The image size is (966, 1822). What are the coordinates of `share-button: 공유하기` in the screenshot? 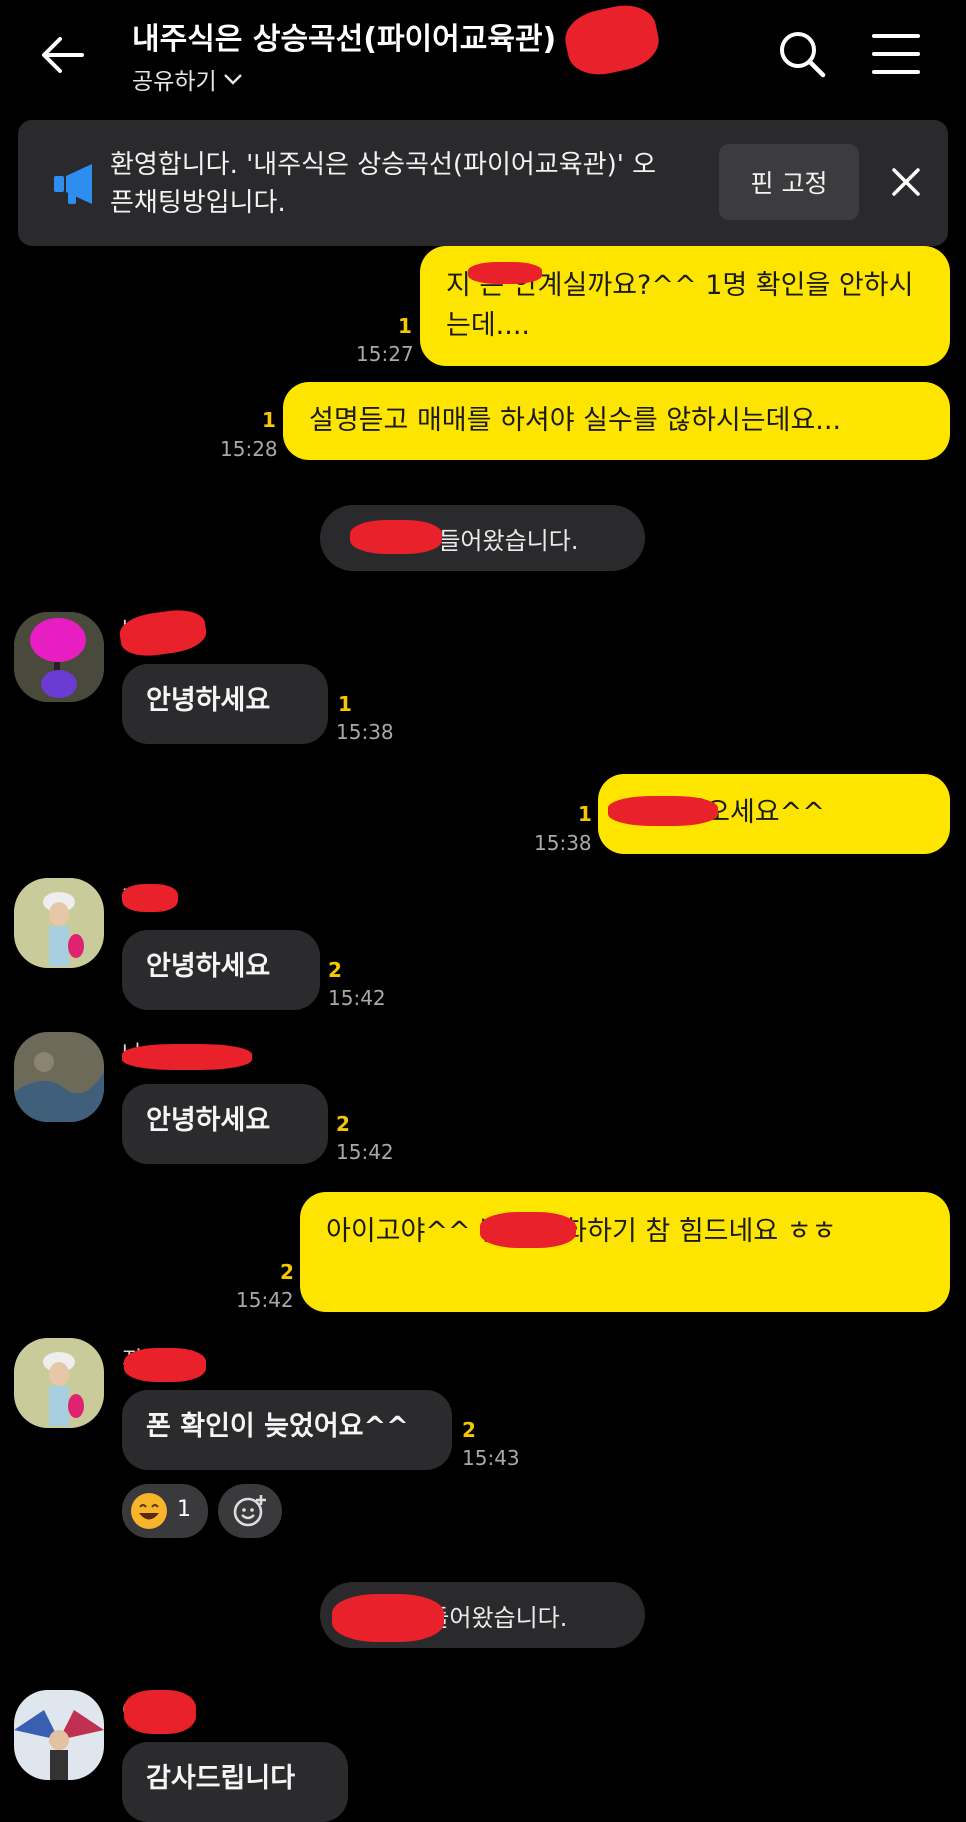 It's located at (187, 79).